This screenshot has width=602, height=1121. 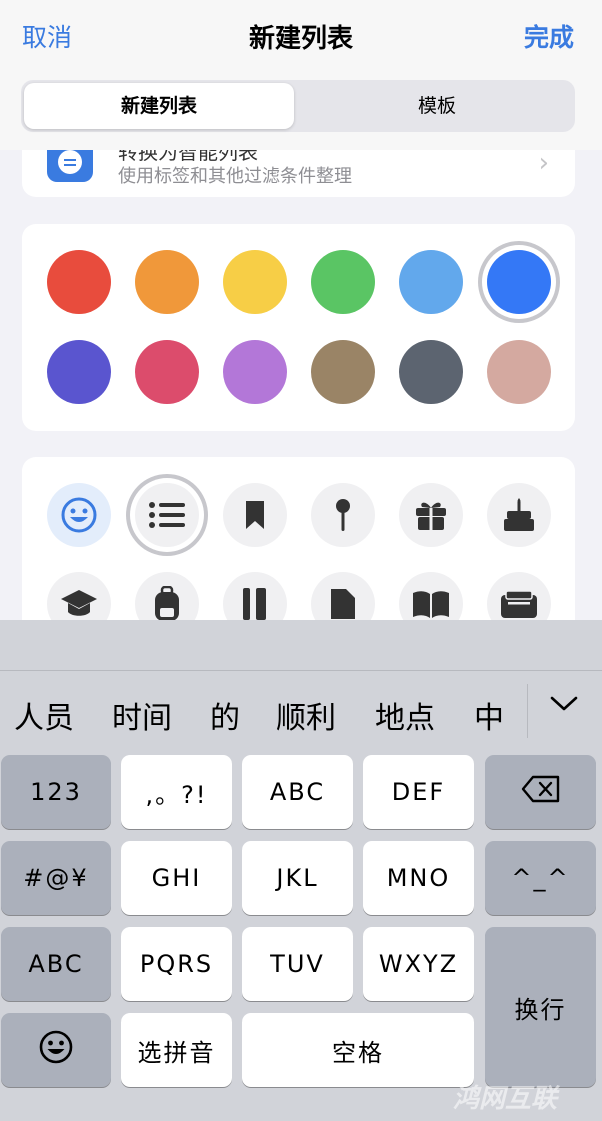 I want to click on key-jkl: JKL, so click(x=297, y=878).